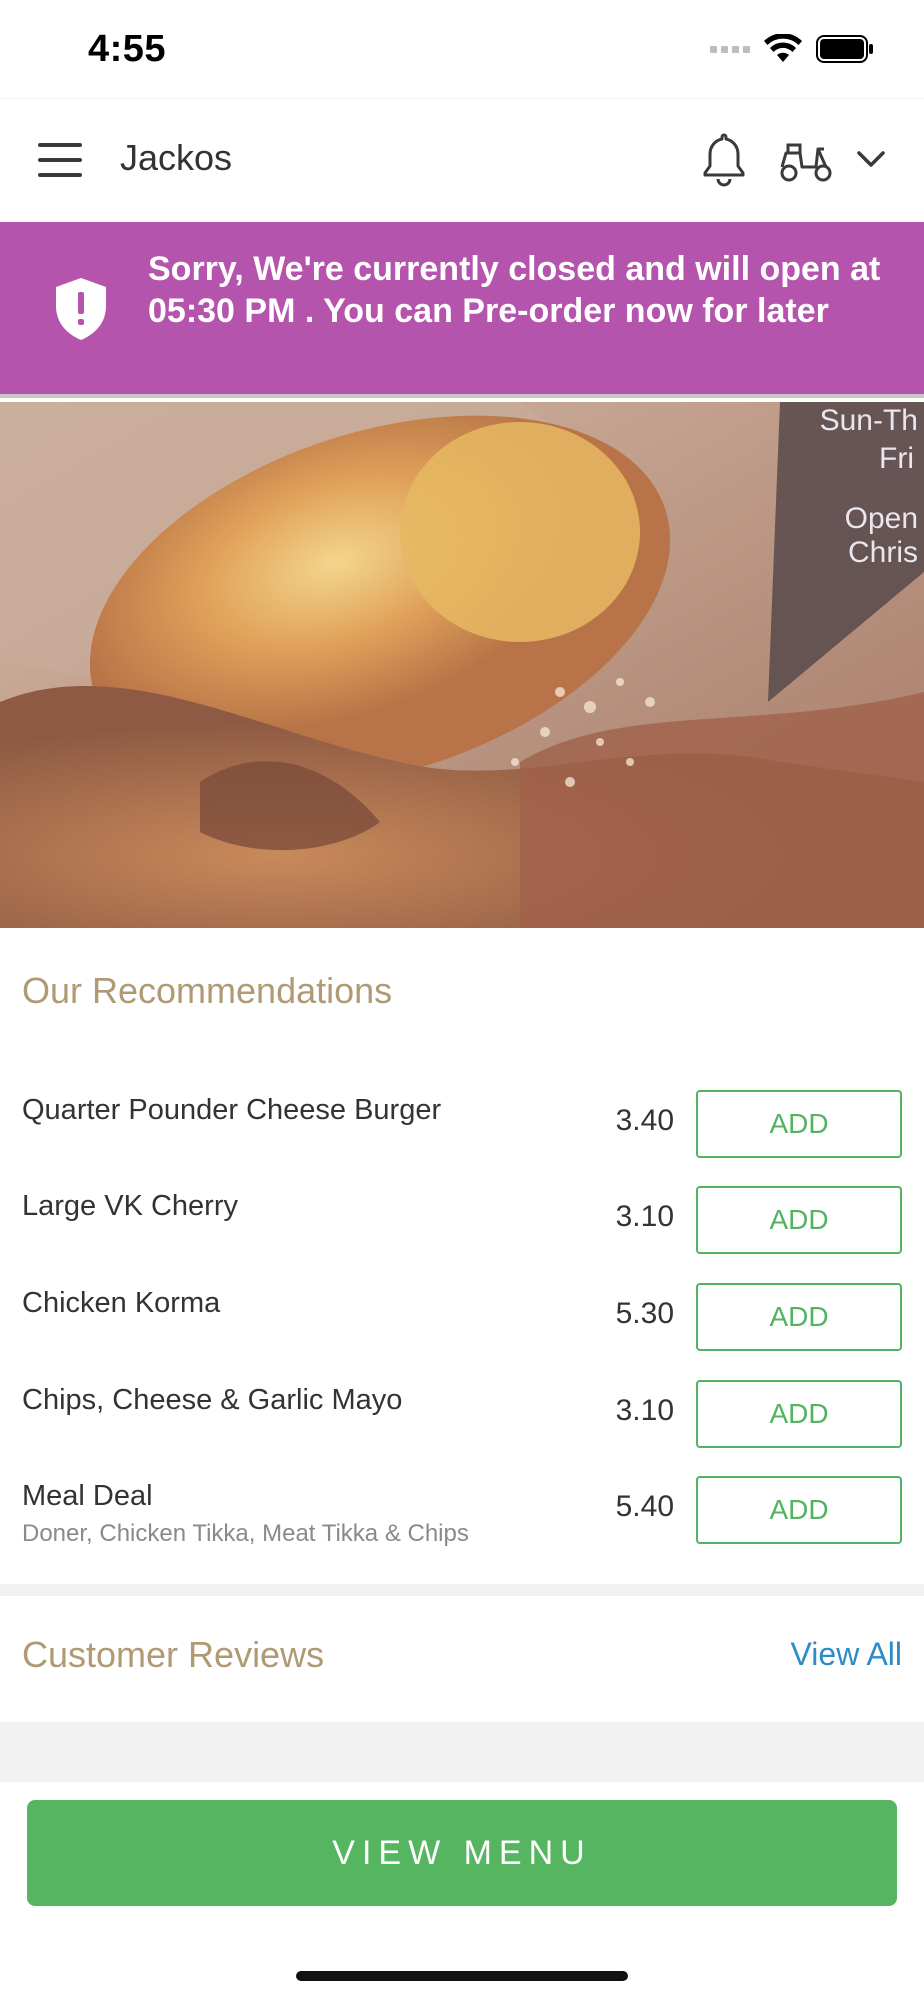 The image size is (924, 2000). I want to click on status-indicators, so click(792, 49).